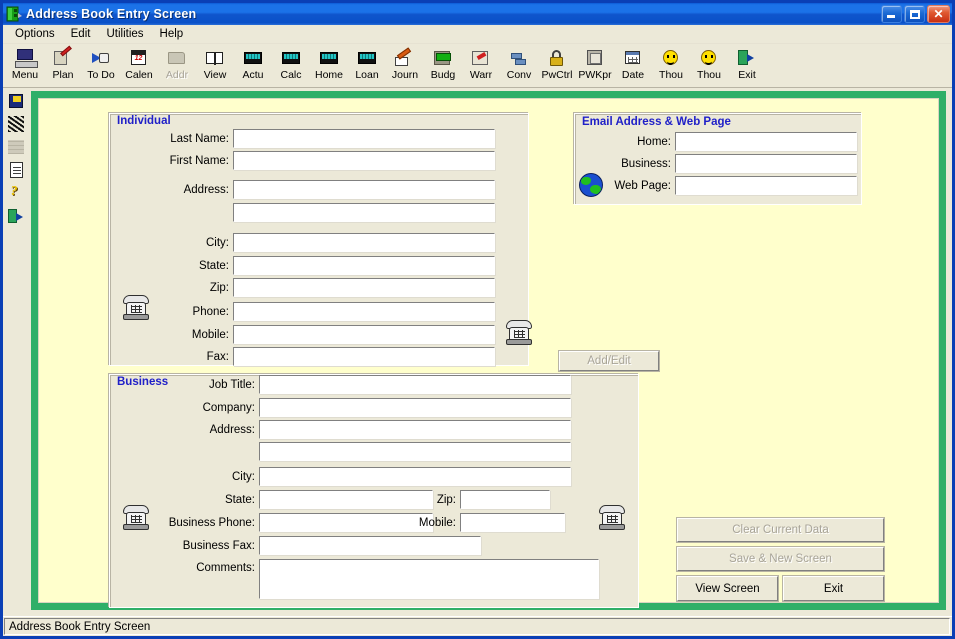  Describe the element at coordinates (519, 75) in the screenshot. I see `toolbar-label: Conv` at that location.